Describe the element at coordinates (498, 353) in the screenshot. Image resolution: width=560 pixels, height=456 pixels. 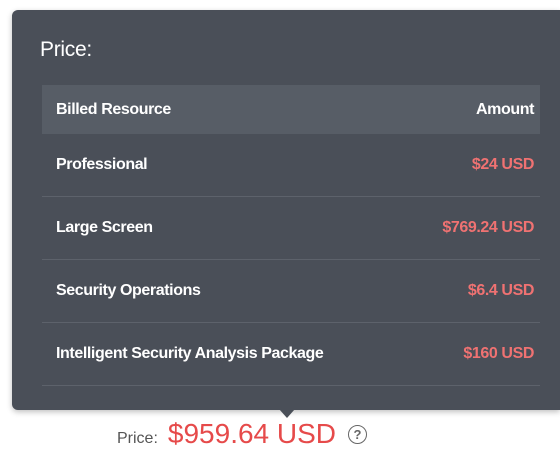
I see `resource-amount: $160 USD` at that location.